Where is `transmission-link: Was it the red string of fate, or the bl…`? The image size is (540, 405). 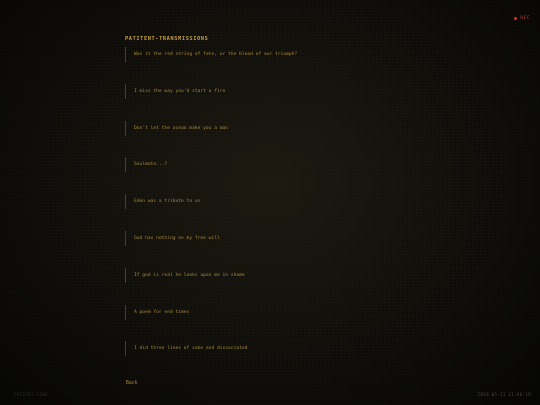 transmission-link: Was it the red string of fate, or the bl… is located at coordinates (211, 54).